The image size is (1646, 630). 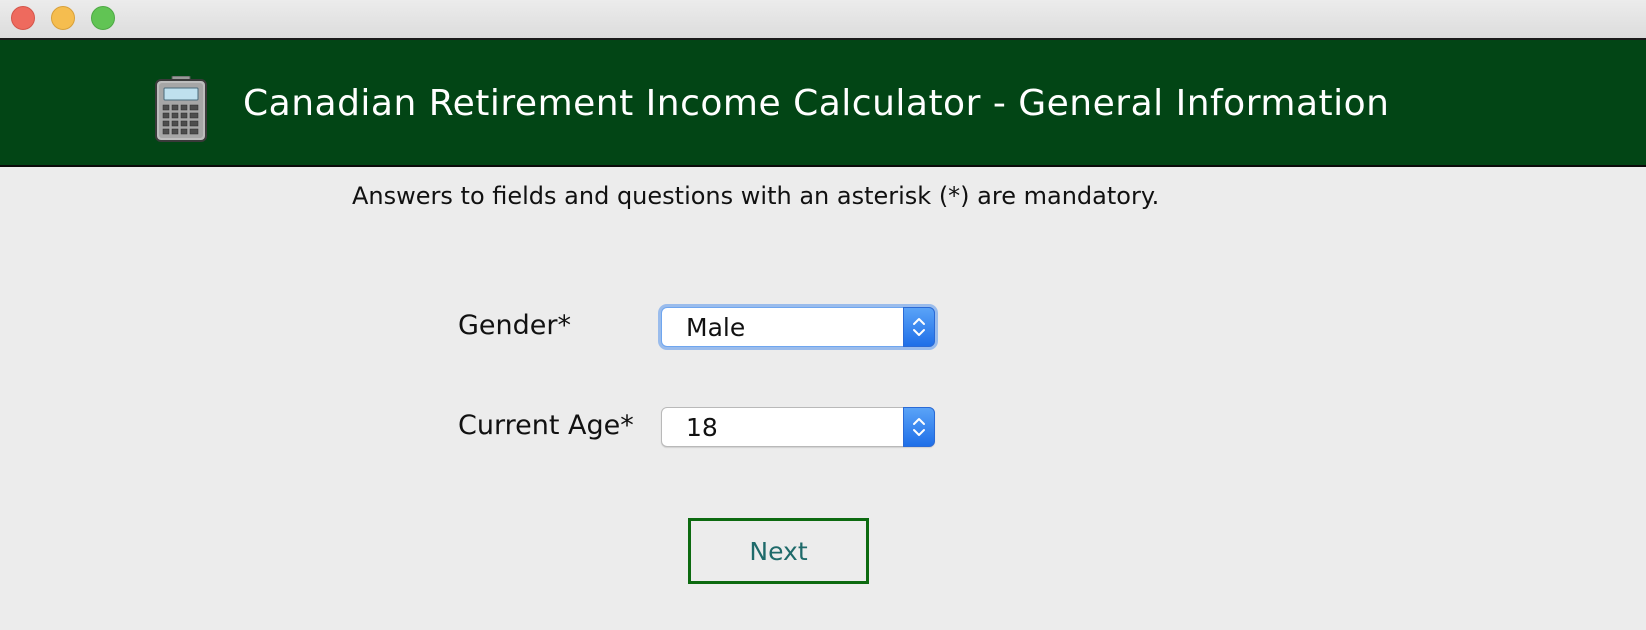 What do you see at coordinates (181, 109) in the screenshot?
I see `calculator-icon` at bounding box center [181, 109].